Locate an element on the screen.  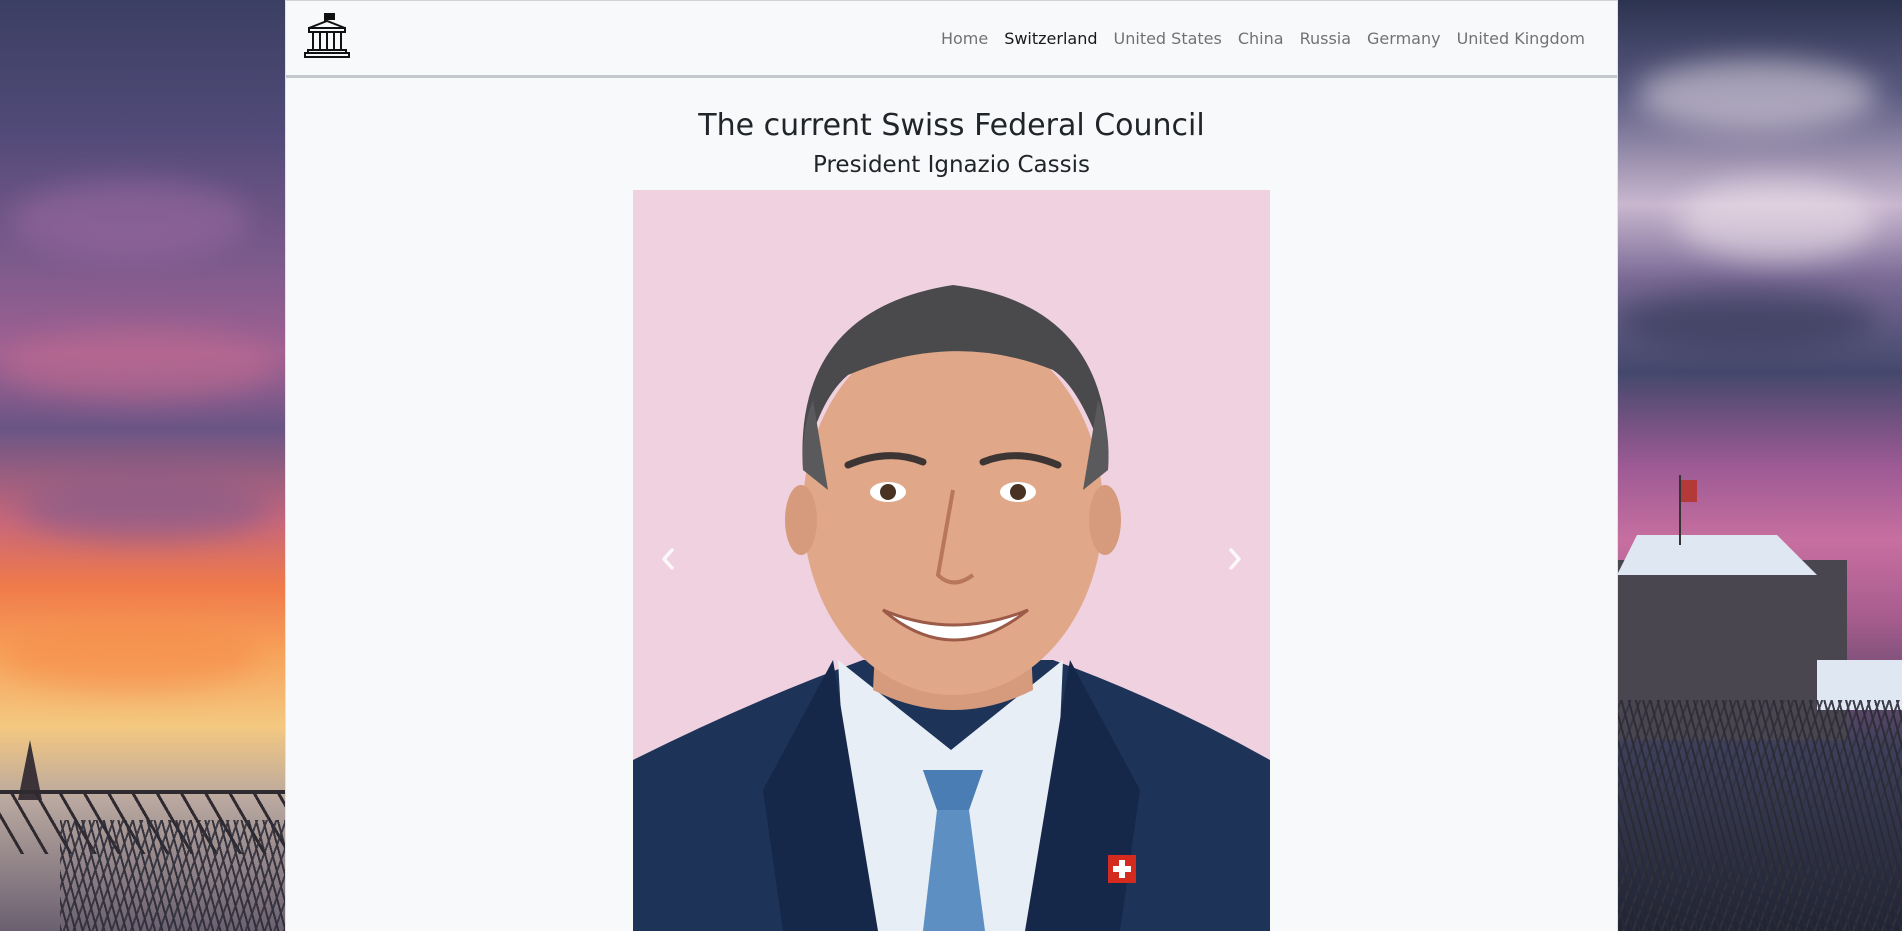
nav-link-germany: Germany is located at coordinates (1404, 38).